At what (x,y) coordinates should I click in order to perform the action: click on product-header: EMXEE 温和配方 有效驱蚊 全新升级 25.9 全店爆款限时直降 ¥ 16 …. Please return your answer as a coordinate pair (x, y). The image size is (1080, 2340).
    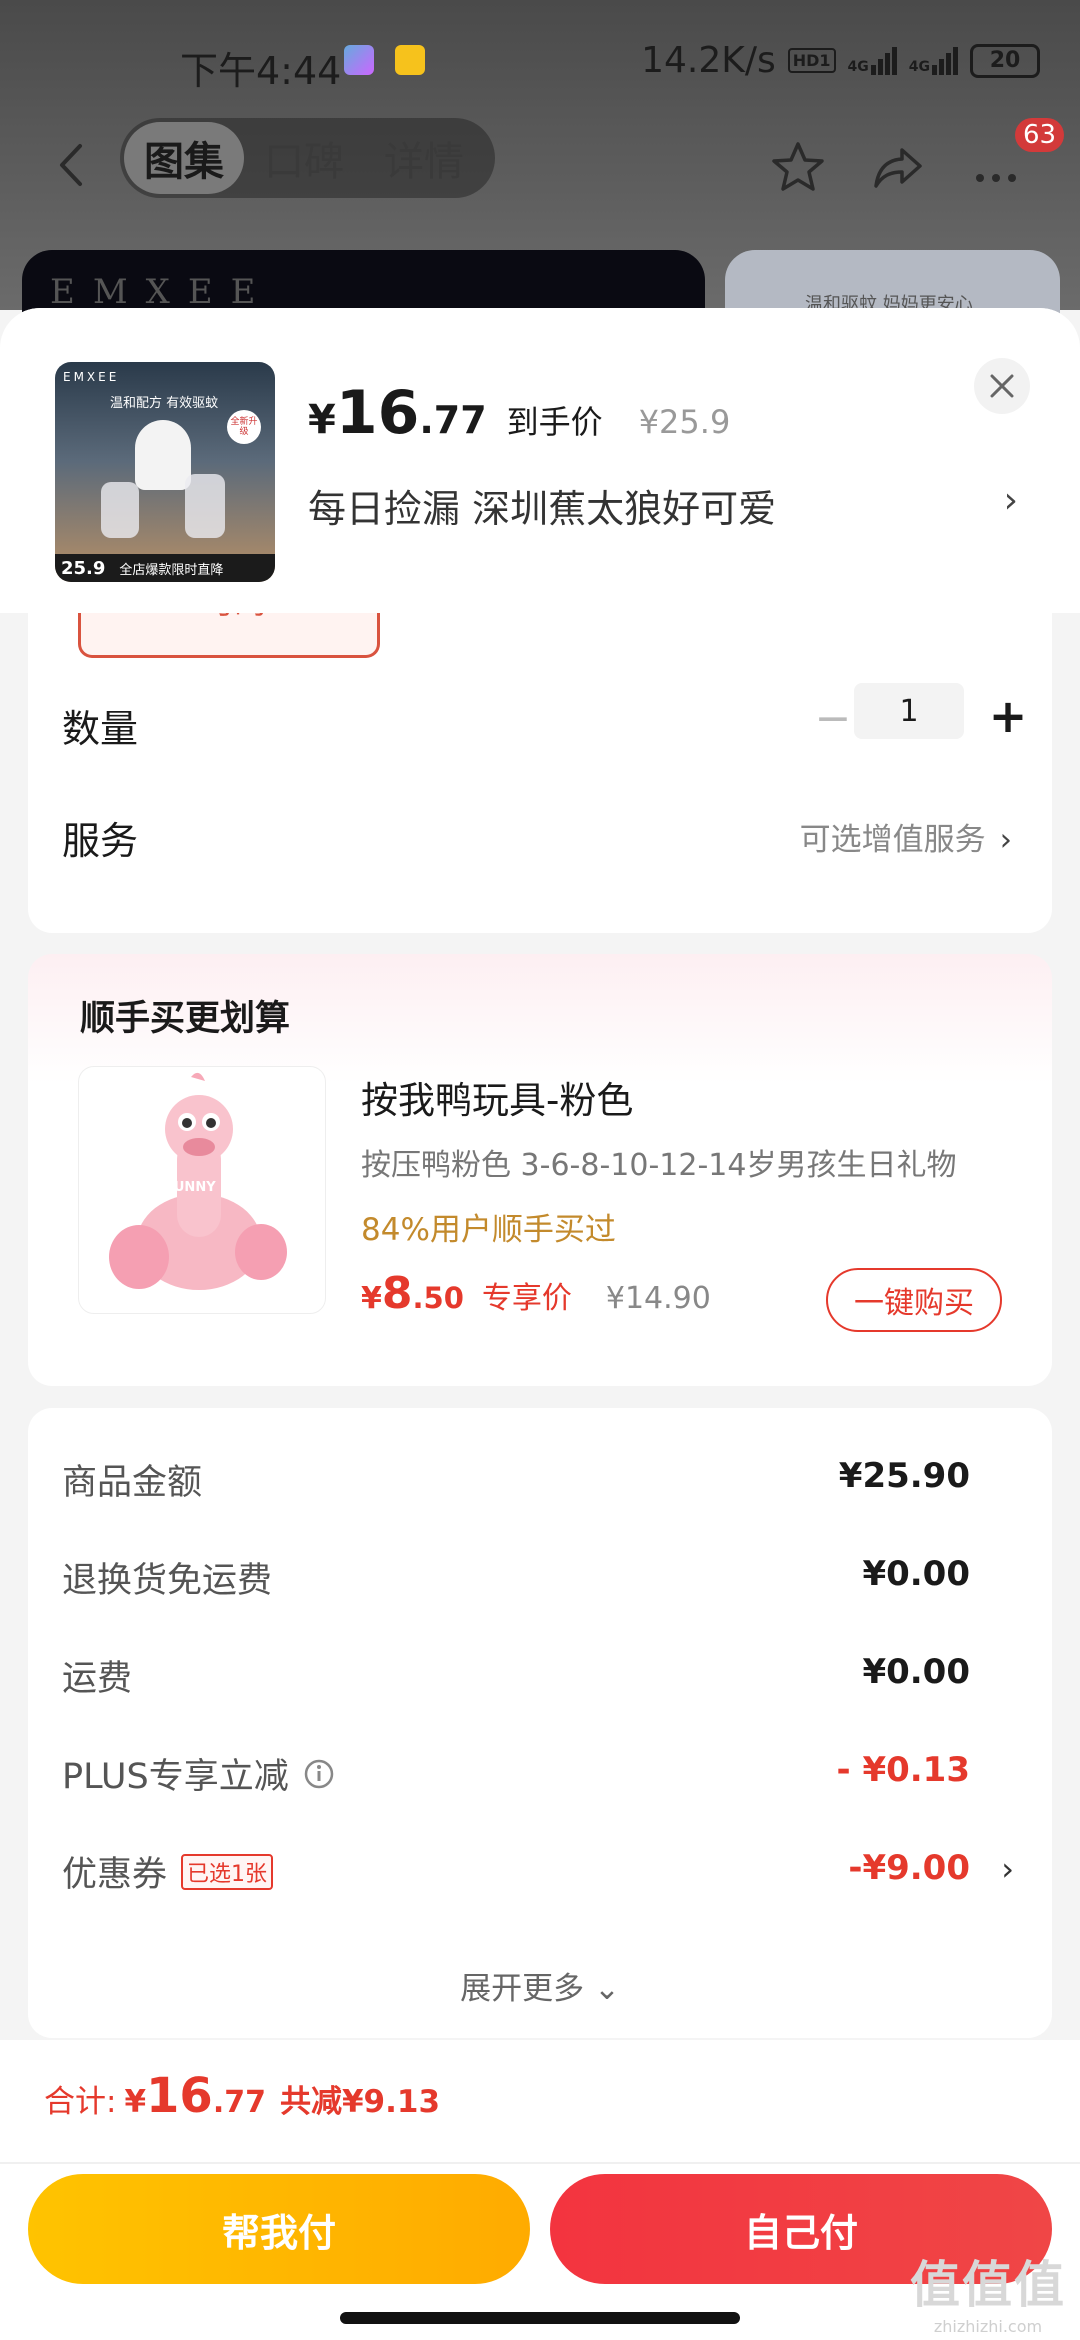
    Looking at the image, I should click on (540, 460).